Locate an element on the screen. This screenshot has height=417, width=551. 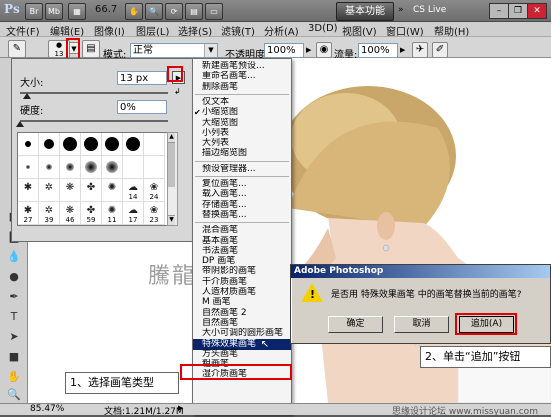
pen-tool-icon: ✒ is located at coordinates (14, 297).